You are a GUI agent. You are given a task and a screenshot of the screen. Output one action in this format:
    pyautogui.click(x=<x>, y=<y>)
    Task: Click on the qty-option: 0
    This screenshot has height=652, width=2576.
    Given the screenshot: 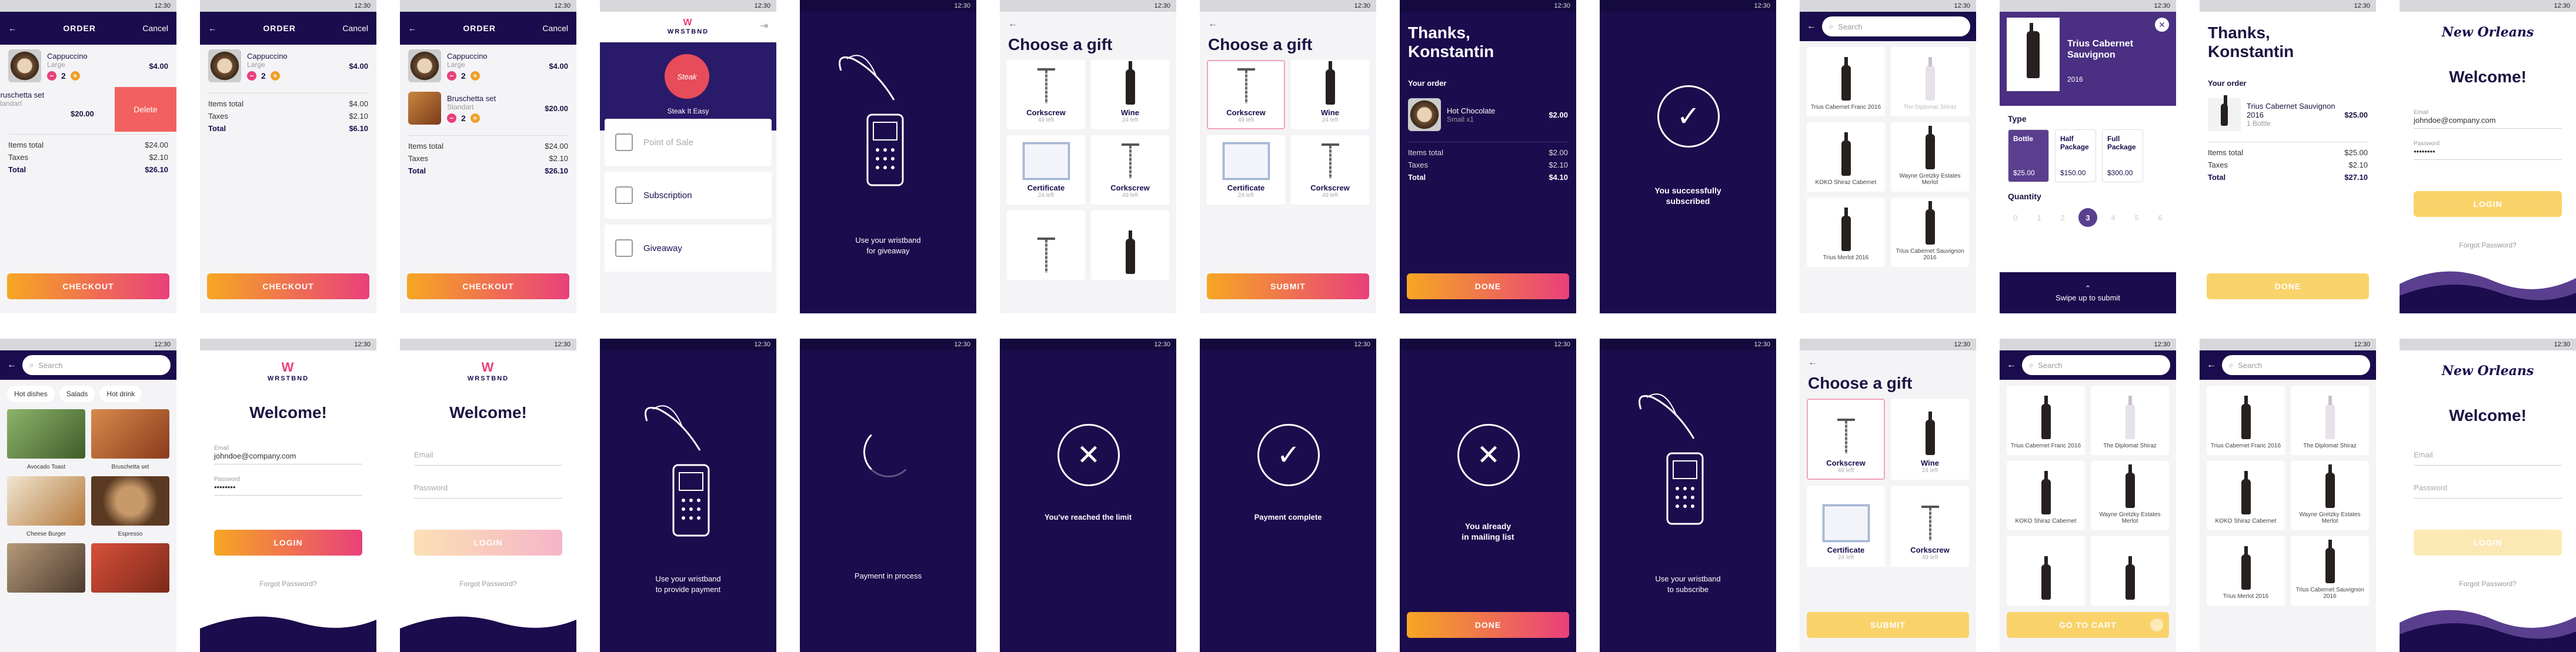 What is the action you would take?
    pyautogui.click(x=2015, y=217)
    